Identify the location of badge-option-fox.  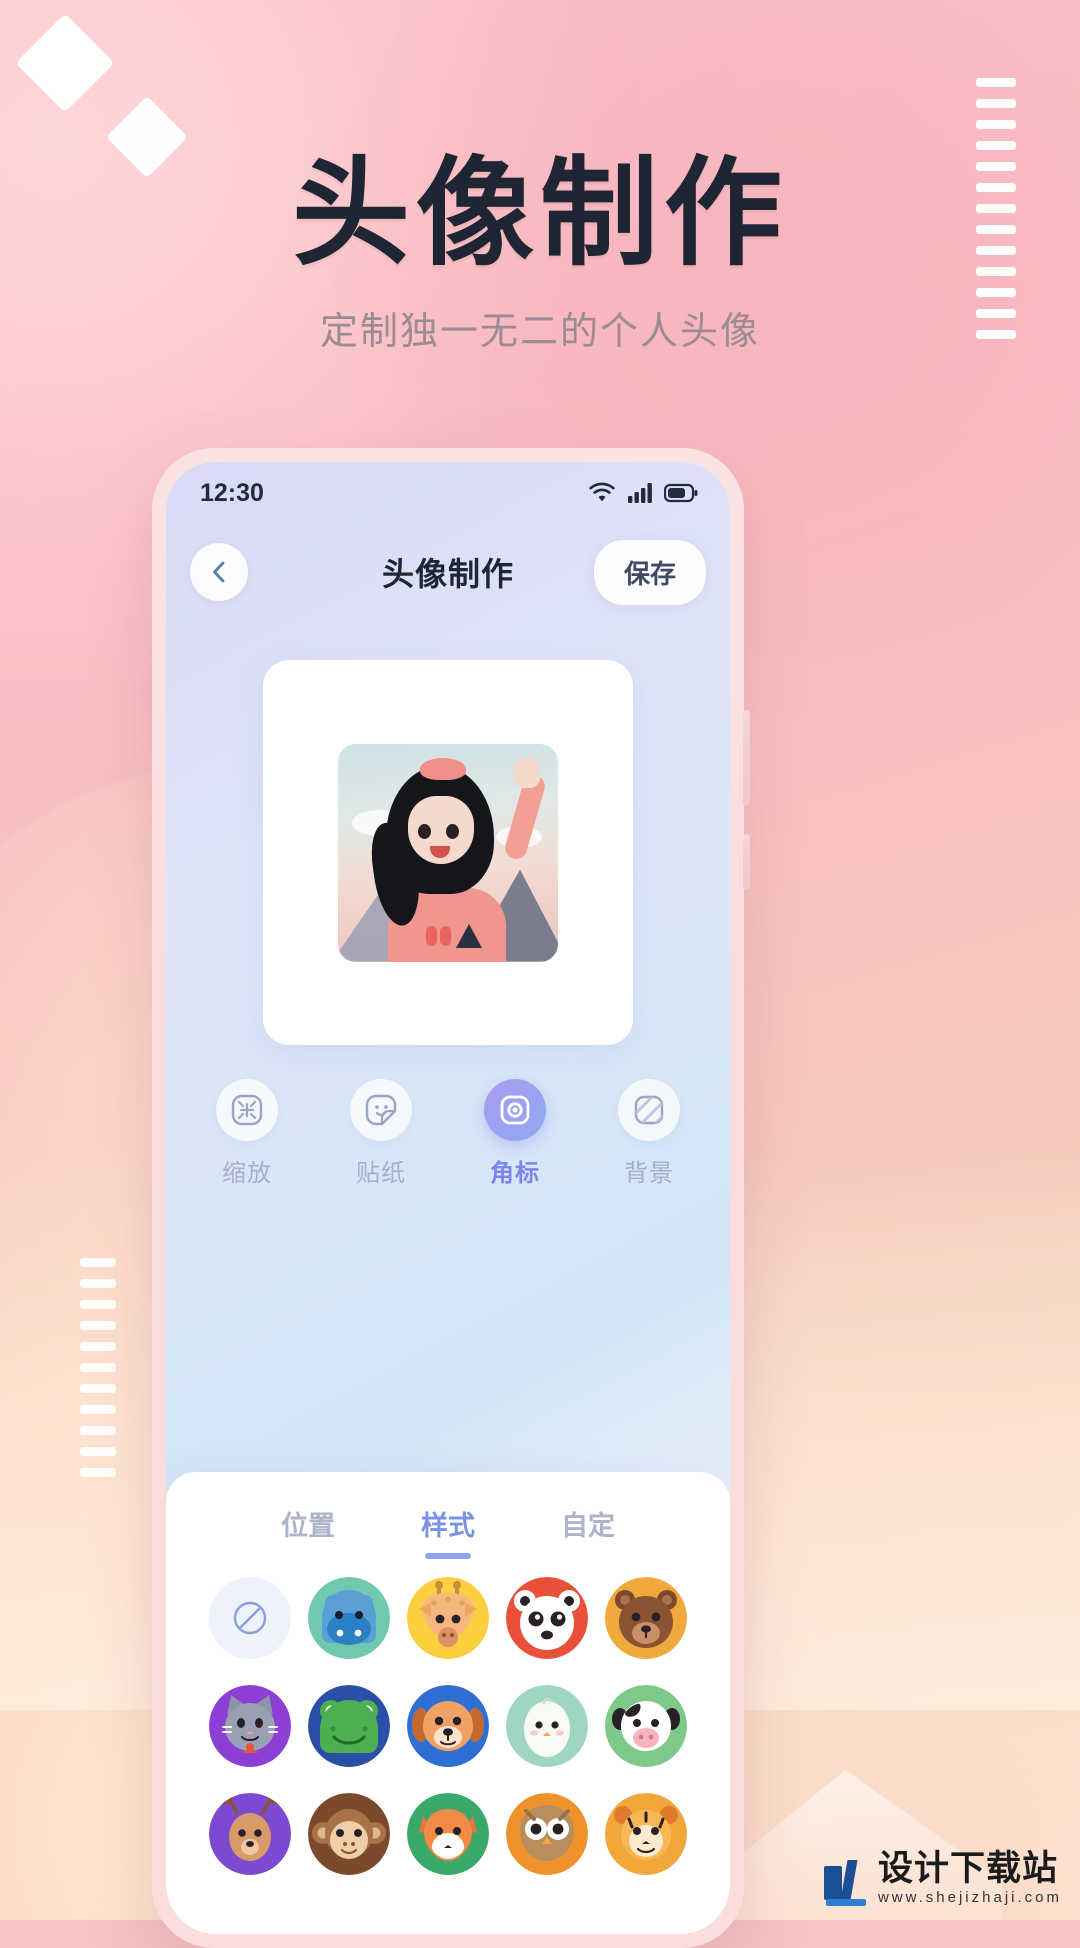
(447, 1834).